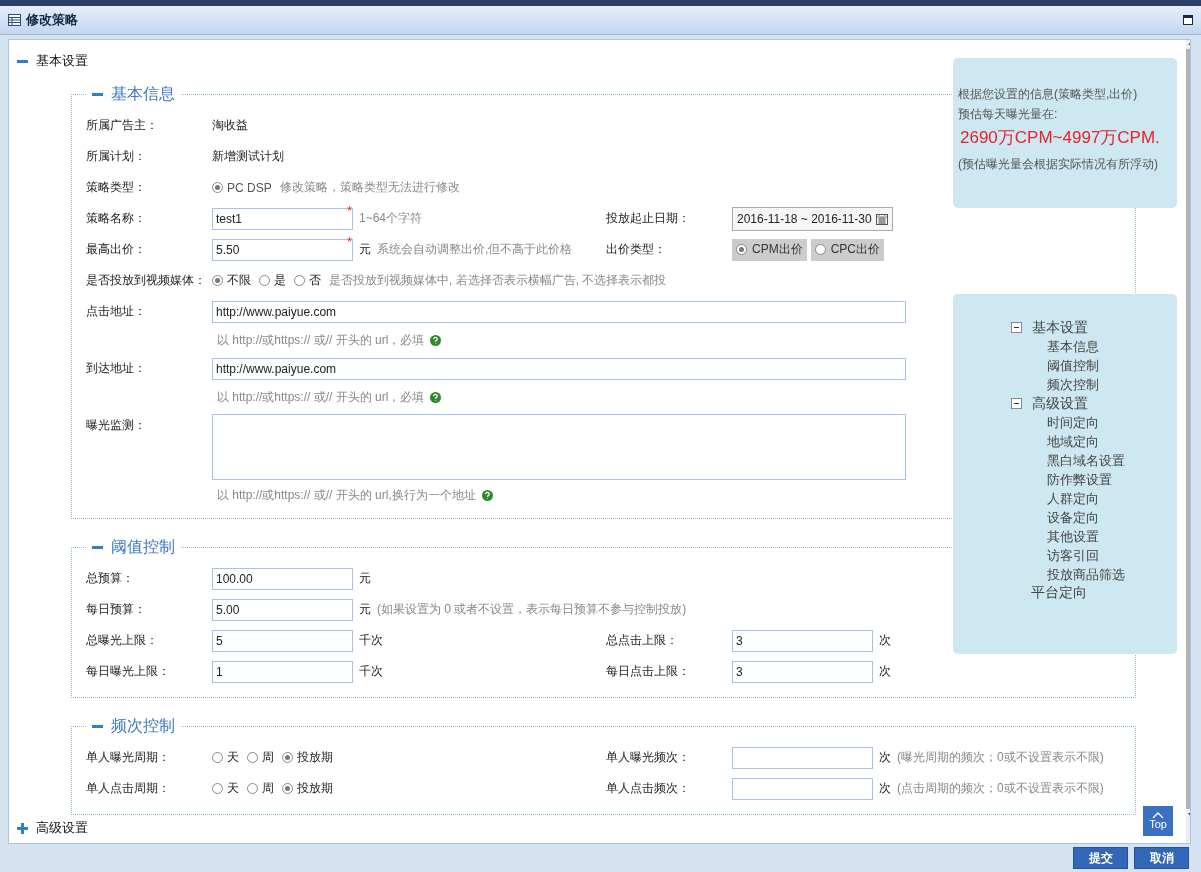  What do you see at coordinates (116, 218) in the screenshot?
I see `field-label: 策略名称：` at bounding box center [116, 218].